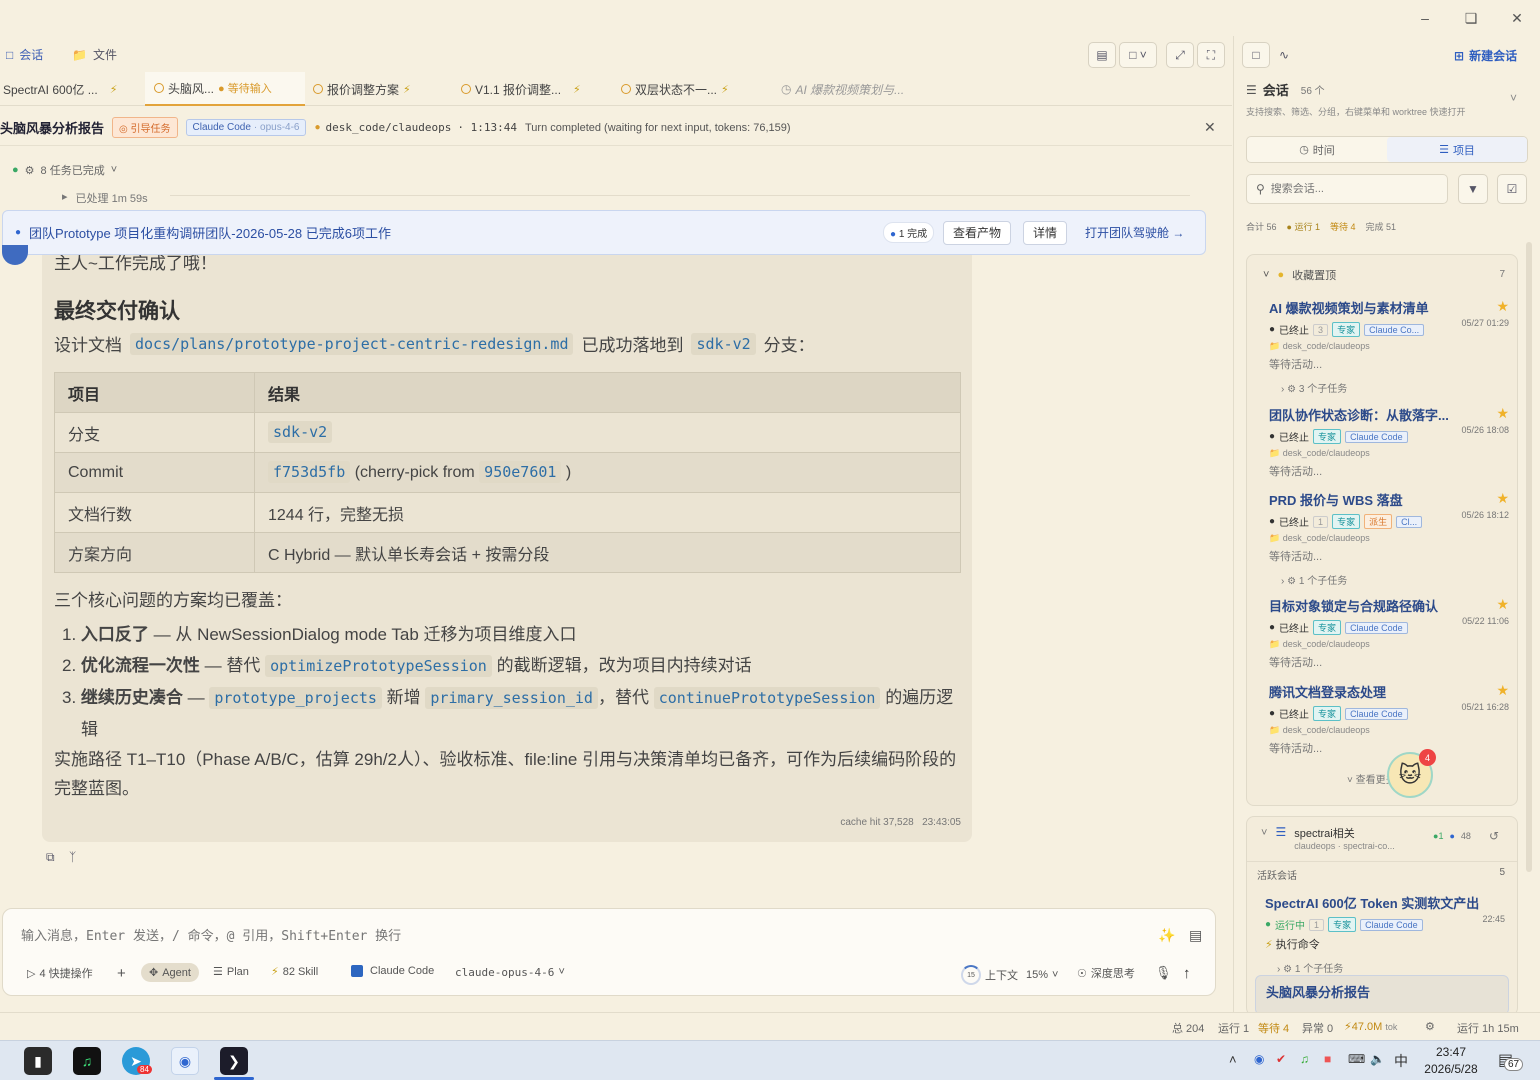 The width and height of the screenshot is (1540, 1080). What do you see at coordinates (1529, 557) in the screenshot?
I see `sidebar-scrollbar` at bounding box center [1529, 557].